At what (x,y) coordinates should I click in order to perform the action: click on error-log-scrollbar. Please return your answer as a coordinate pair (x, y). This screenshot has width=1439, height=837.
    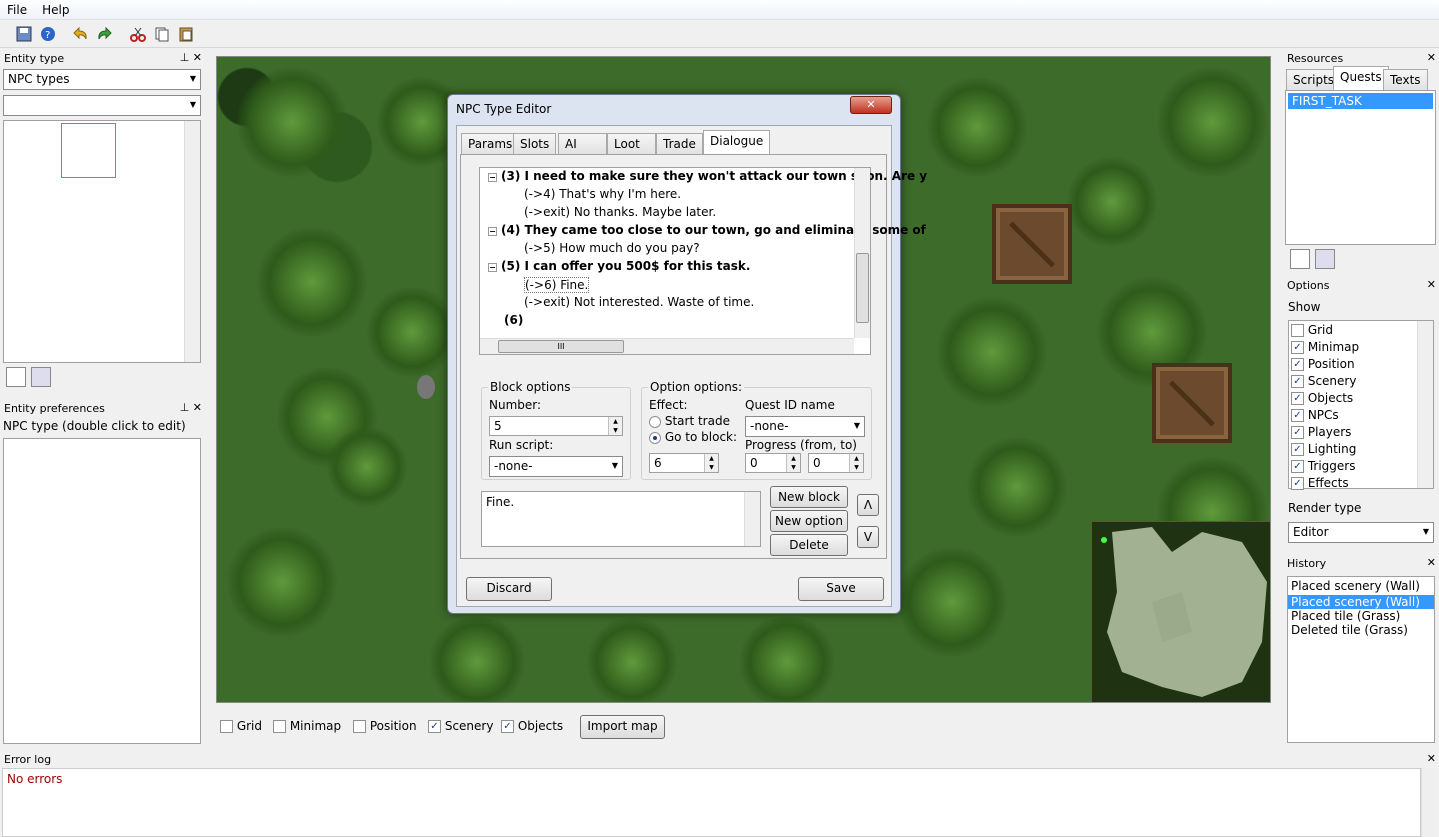
    Looking at the image, I should click on (1429, 802).